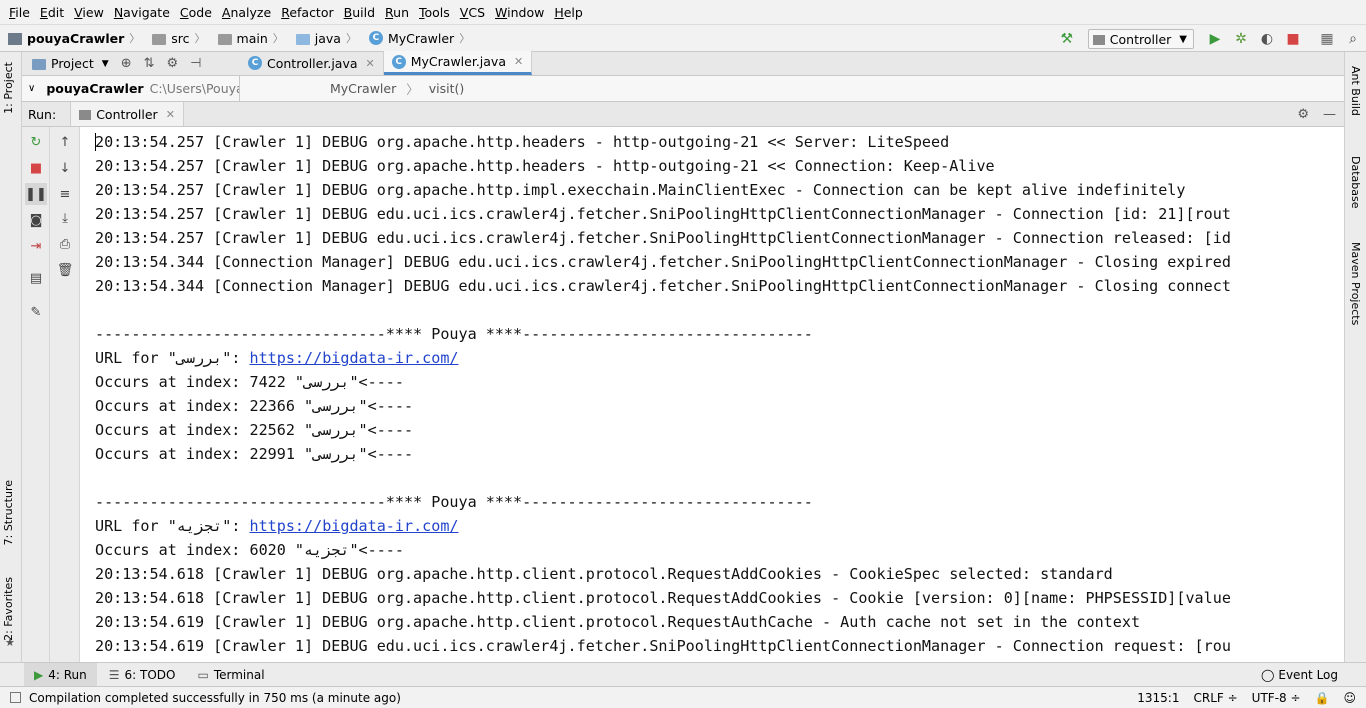  I want to click on menu-help: Help, so click(568, 12).